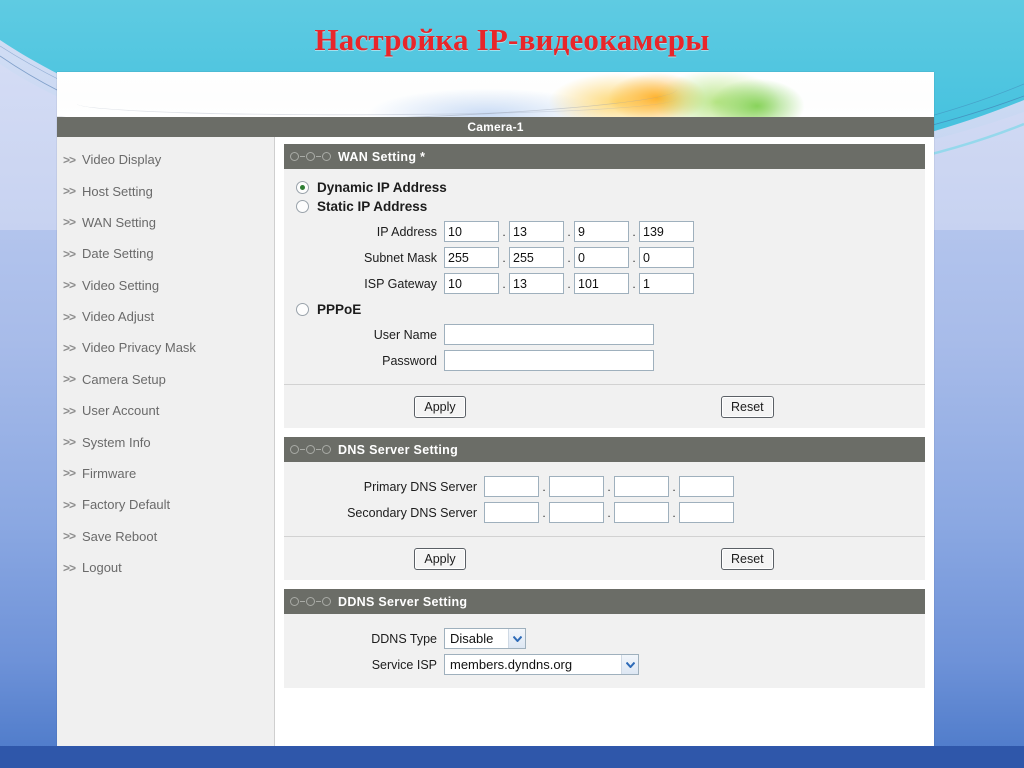 The height and width of the screenshot is (768, 1024). Describe the element at coordinates (121, 411) in the screenshot. I see `sidebar-item-label: User Account` at that location.